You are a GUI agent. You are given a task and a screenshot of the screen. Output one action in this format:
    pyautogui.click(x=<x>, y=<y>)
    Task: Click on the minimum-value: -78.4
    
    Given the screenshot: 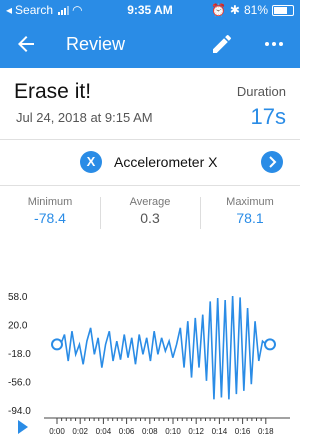 What is the action you would take?
    pyautogui.click(x=50, y=218)
    